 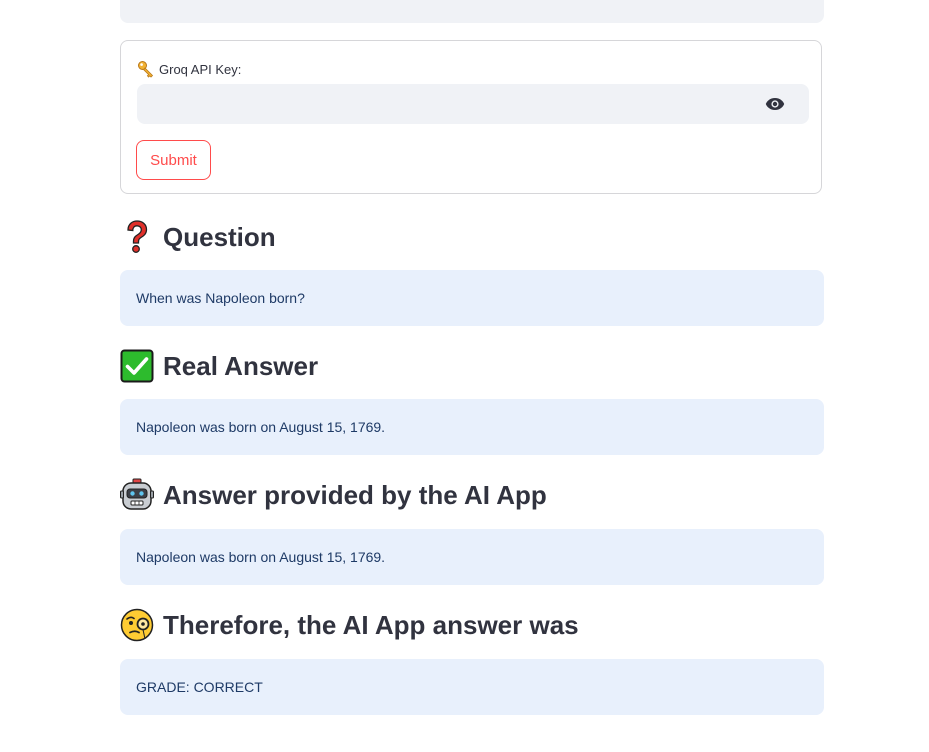 I want to click on question-mark-icon, so click(x=137, y=237).